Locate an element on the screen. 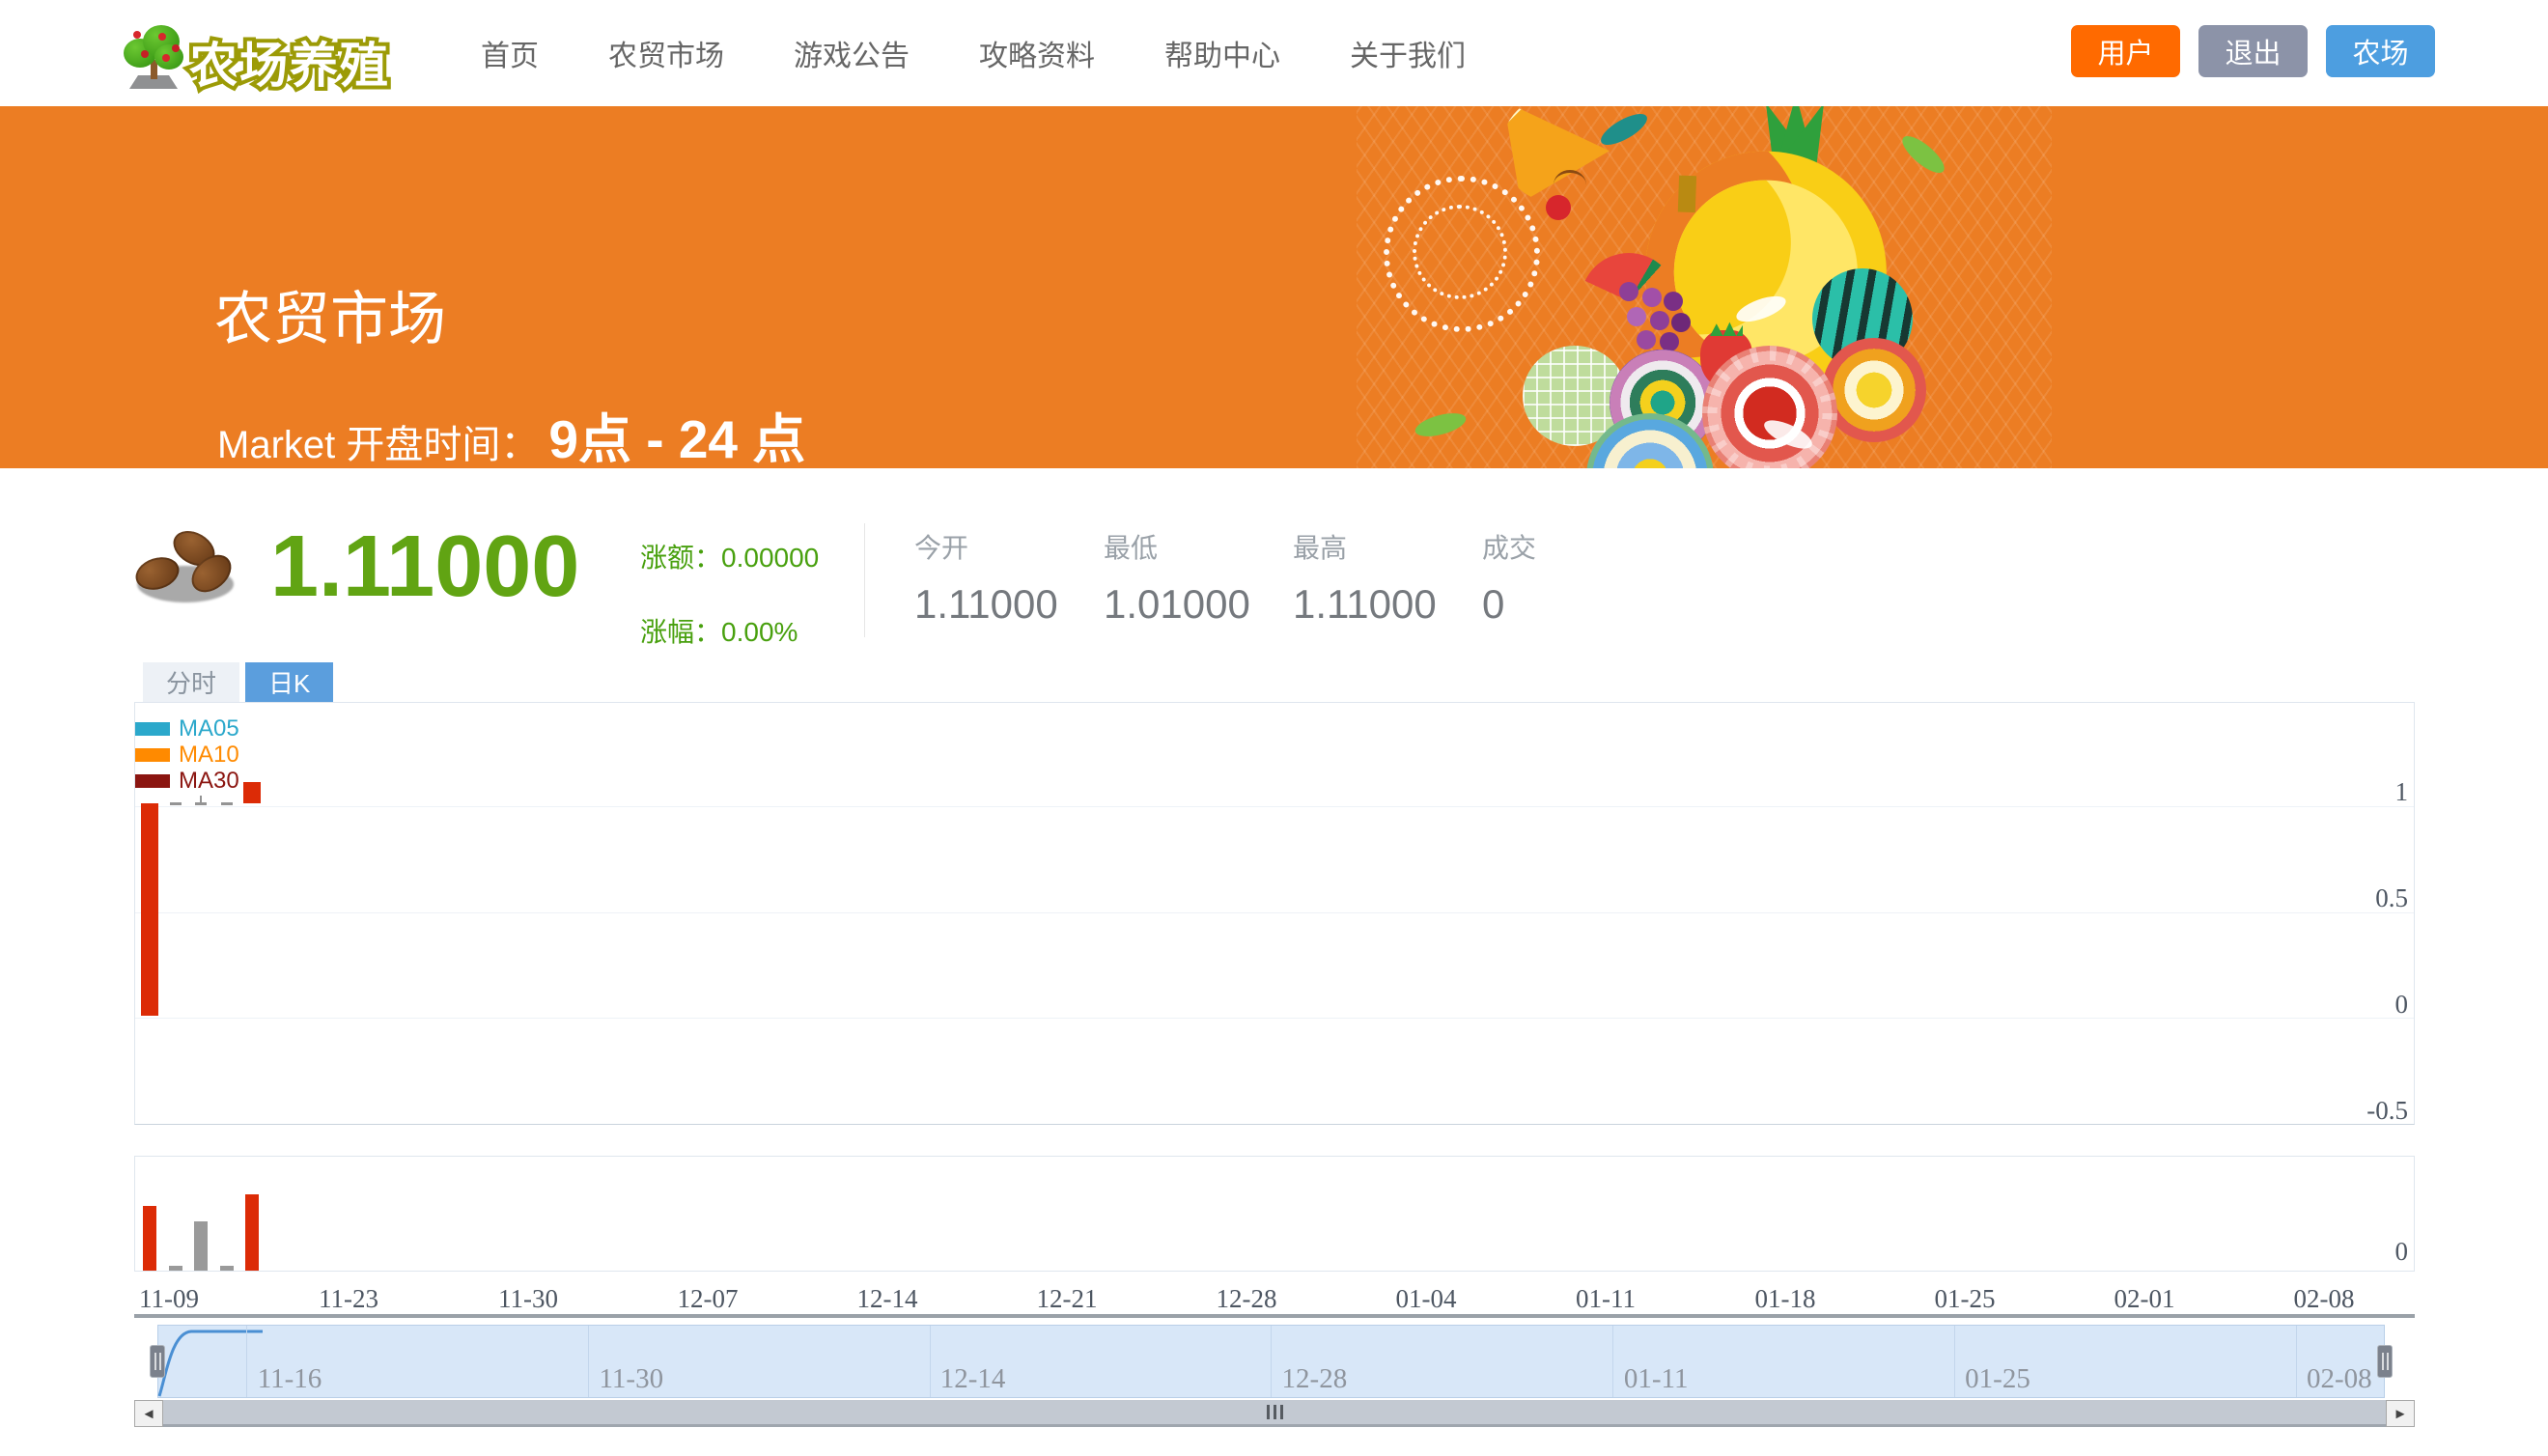 This screenshot has width=2548, height=1456. datazoom-left-handle is located at coordinates (158, 1362).